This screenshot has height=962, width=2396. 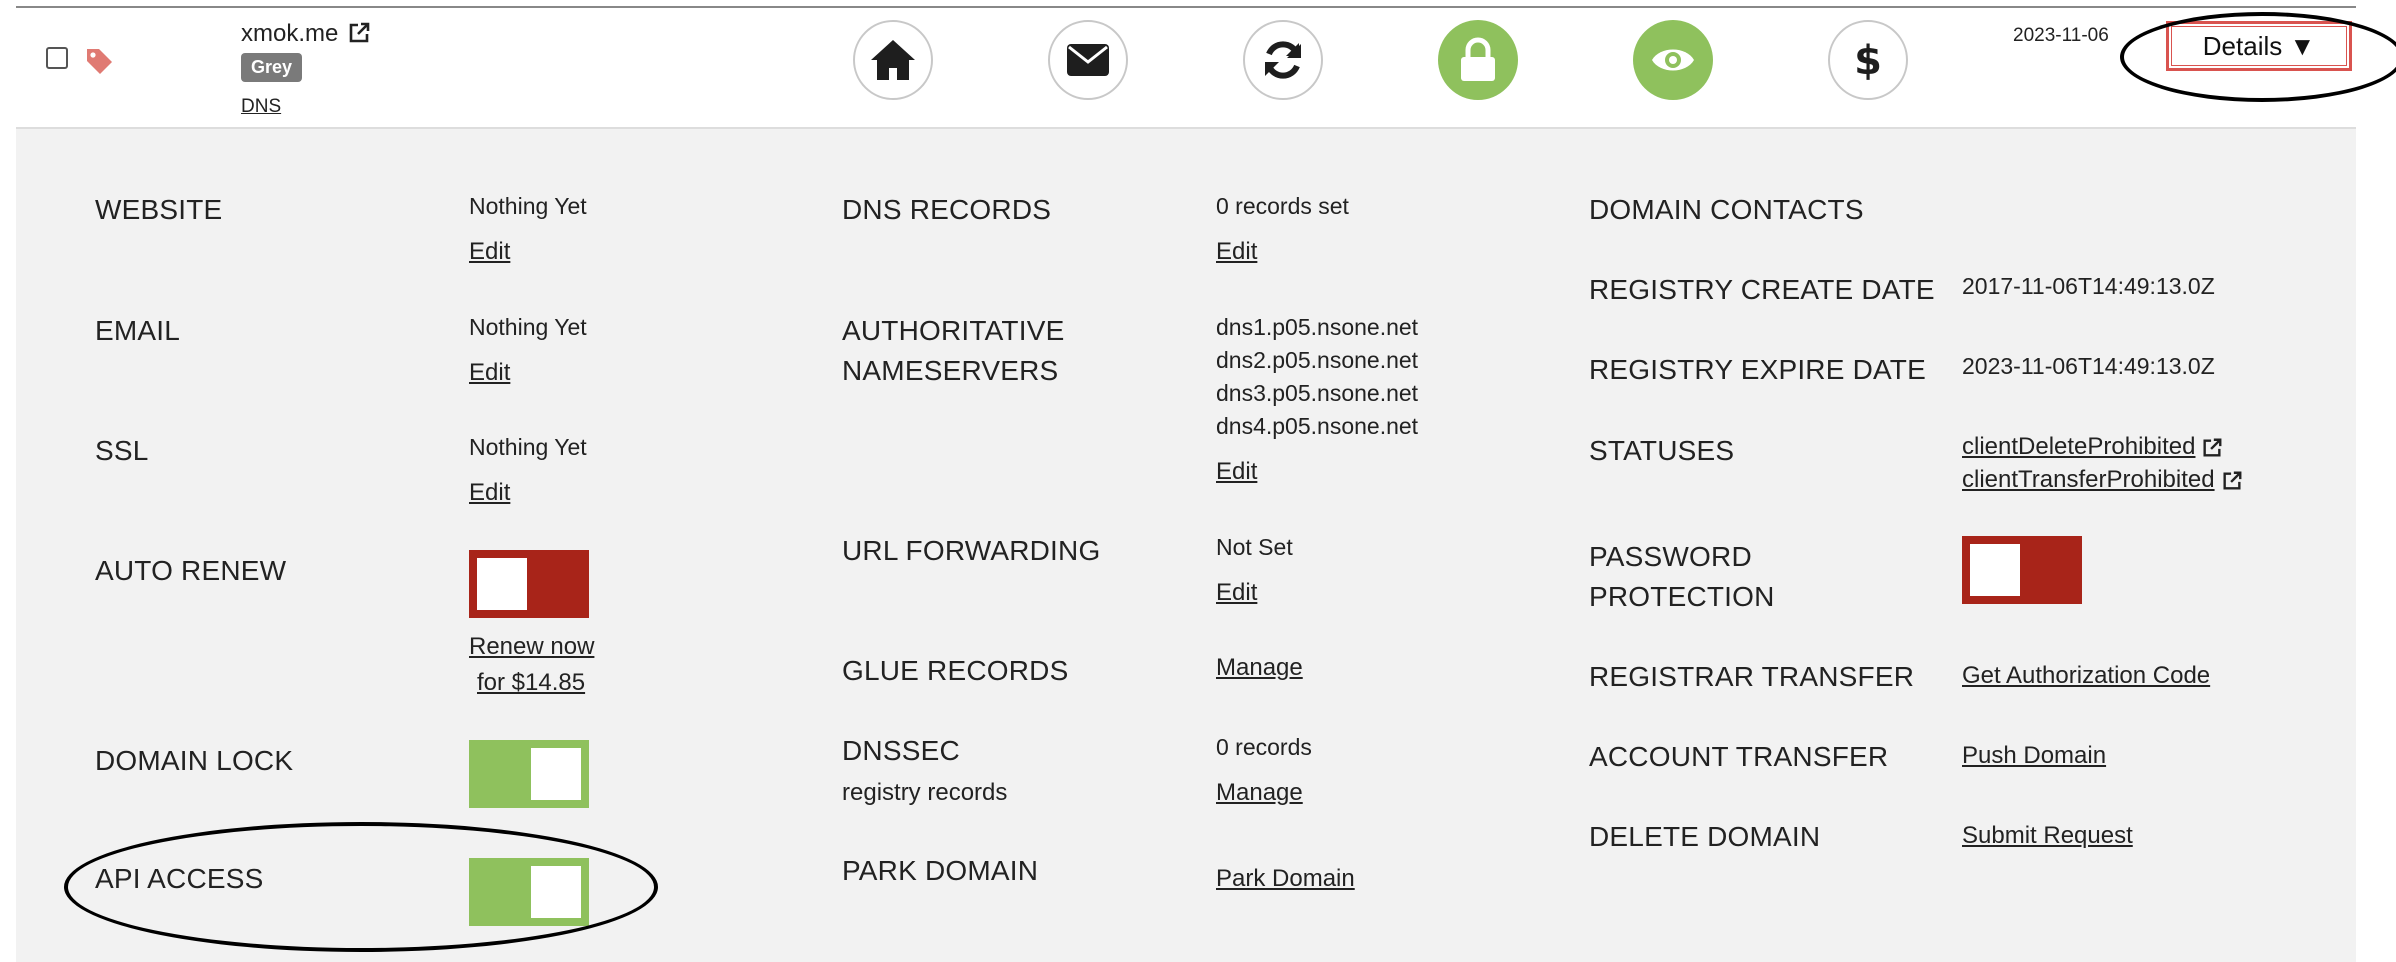 I want to click on email-icon-button, so click(x=1088, y=60).